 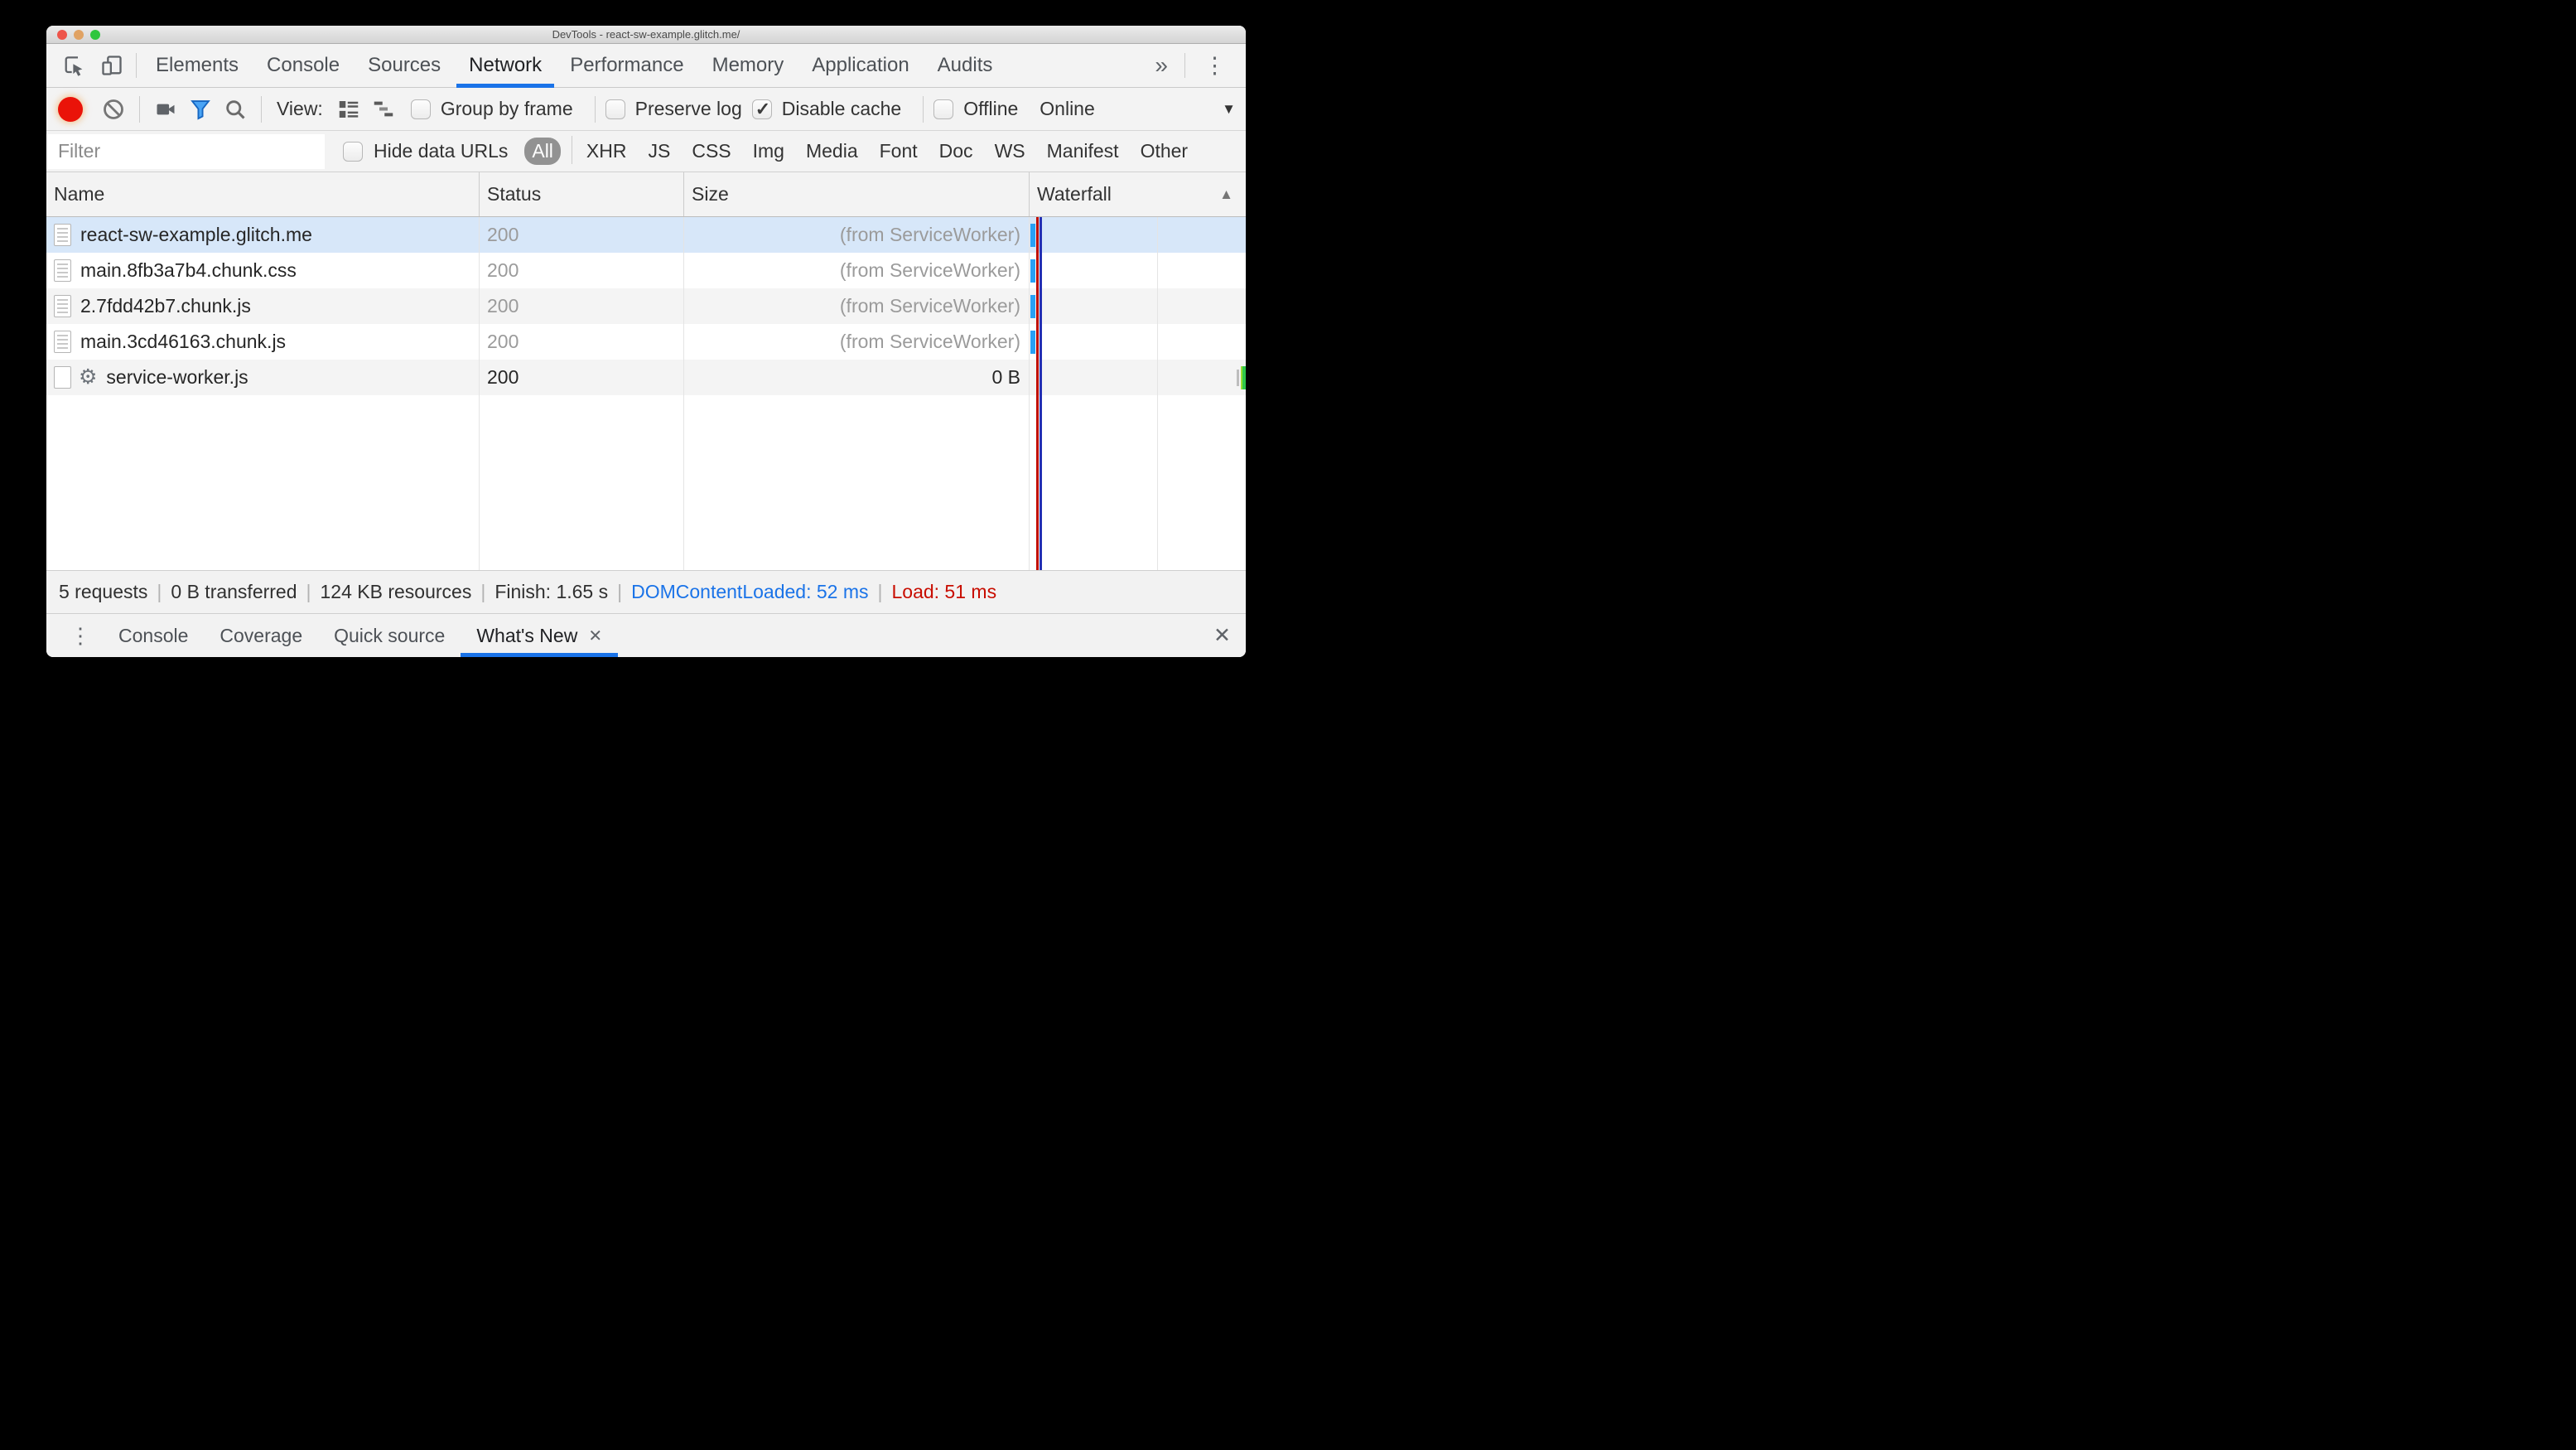 What do you see at coordinates (1238, 377) in the screenshot?
I see `waterfall-tick` at bounding box center [1238, 377].